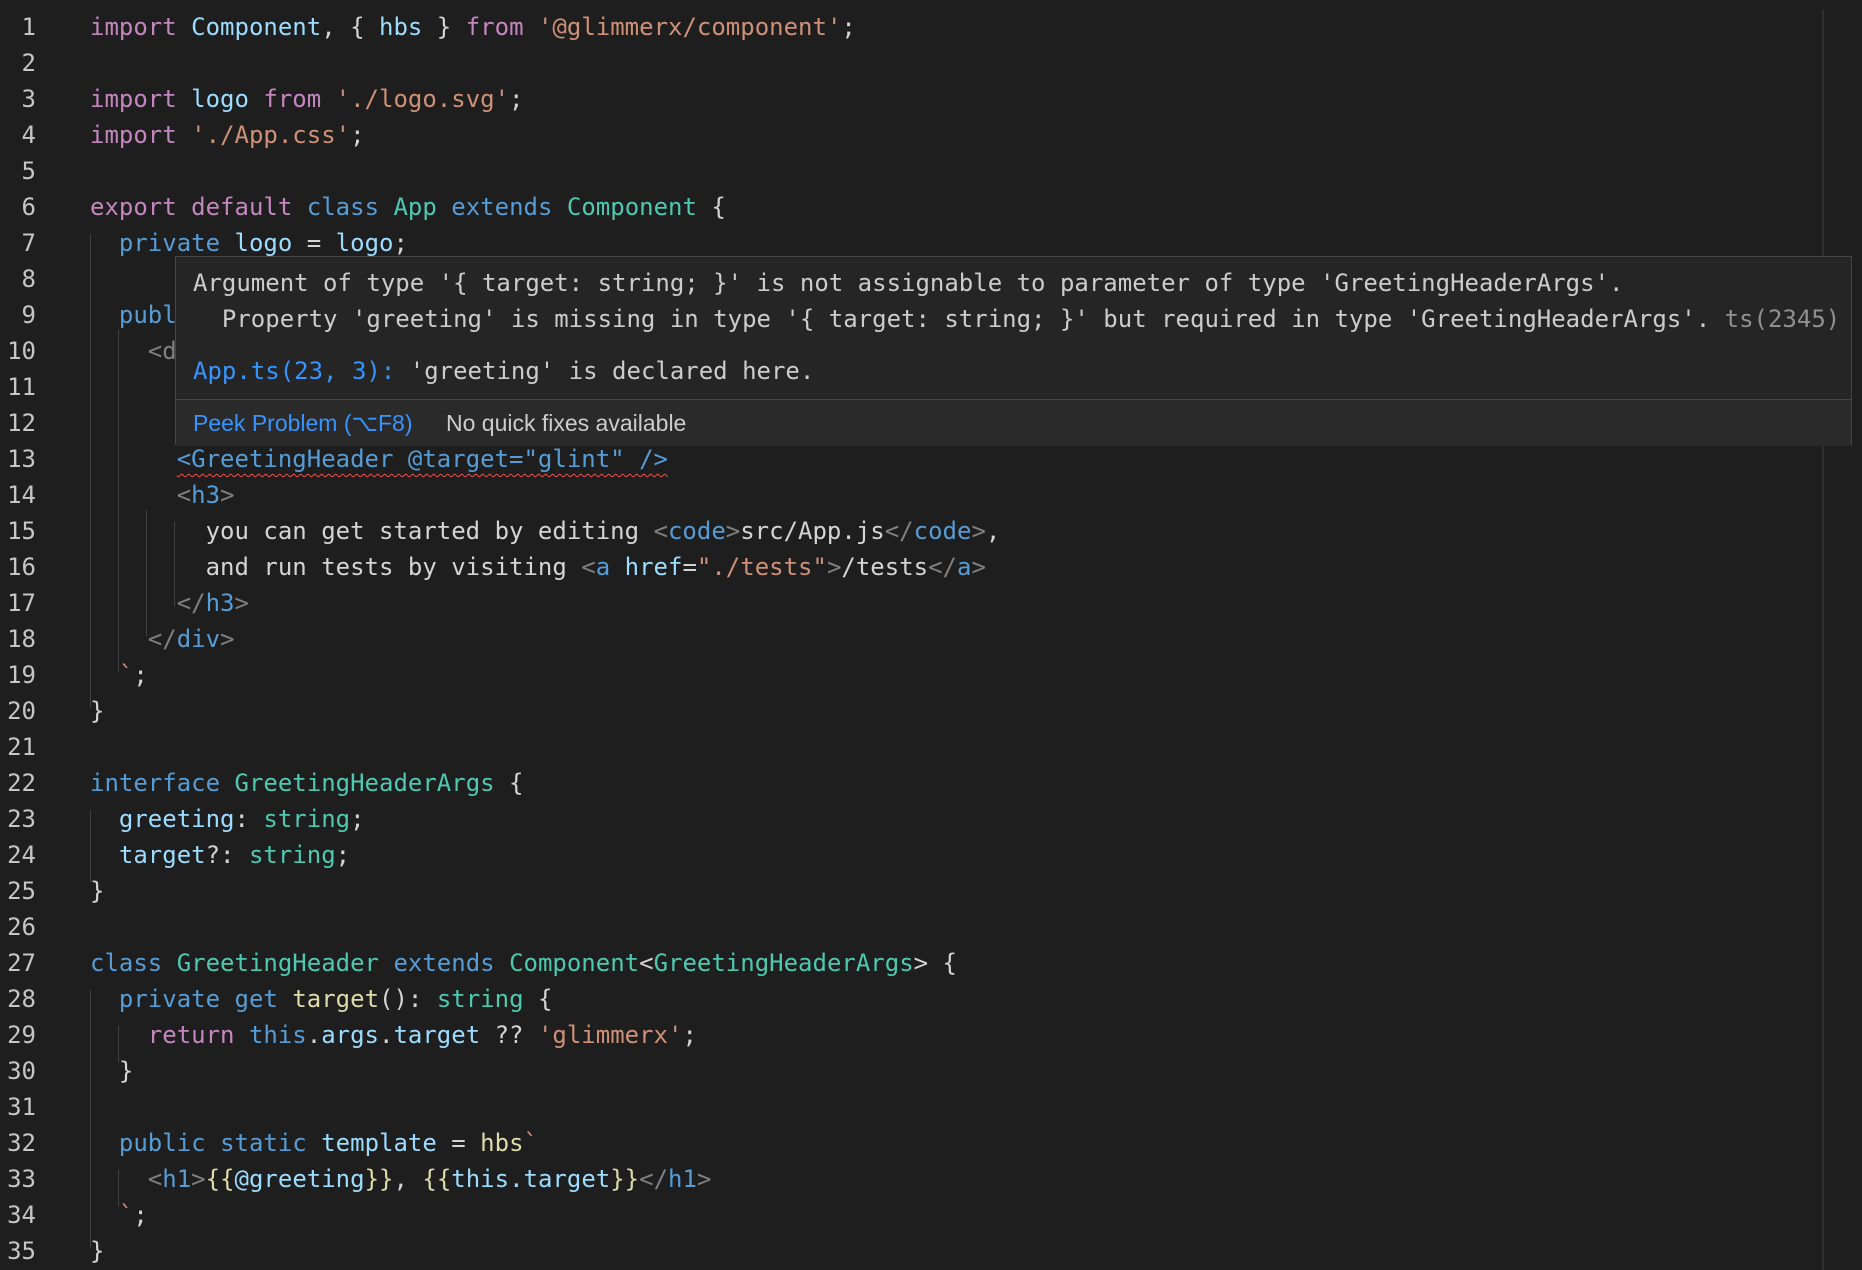 This screenshot has width=1862, height=1270. What do you see at coordinates (21, 819) in the screenshot?
I see `line-number: 23` at bounding box center [21, 819].